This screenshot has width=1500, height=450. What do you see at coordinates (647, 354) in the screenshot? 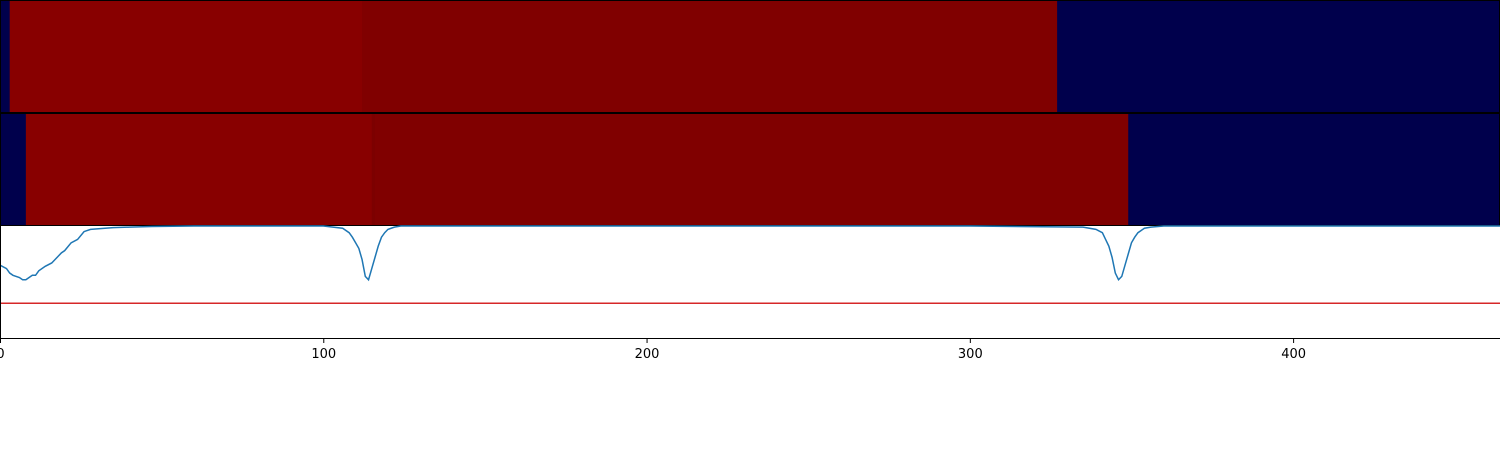
I see `x-tick-label-200: 200` at bounding box center [647, 354].